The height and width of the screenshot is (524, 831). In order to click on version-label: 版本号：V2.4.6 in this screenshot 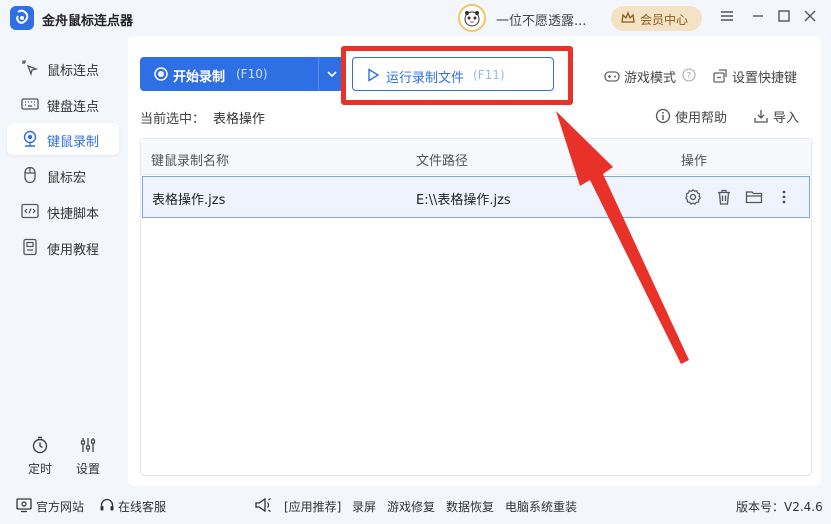, I will do `click(779, 507)`.